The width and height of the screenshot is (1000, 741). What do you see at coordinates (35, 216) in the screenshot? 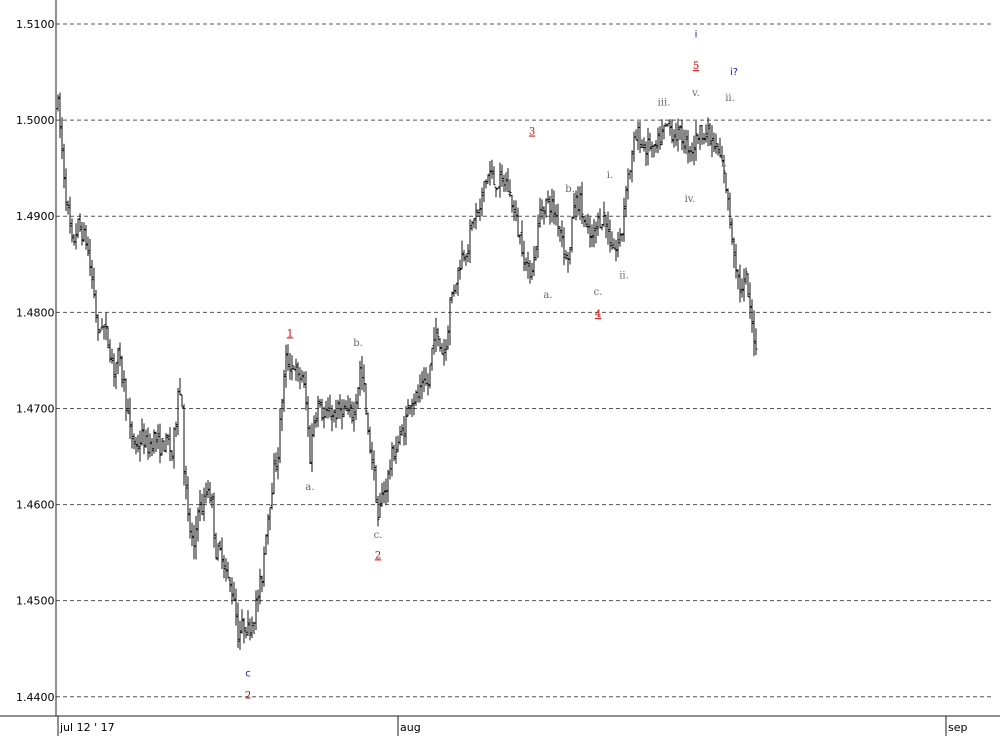
I see `y-tick-label: 1.4900` at bounding box center [35, 216].